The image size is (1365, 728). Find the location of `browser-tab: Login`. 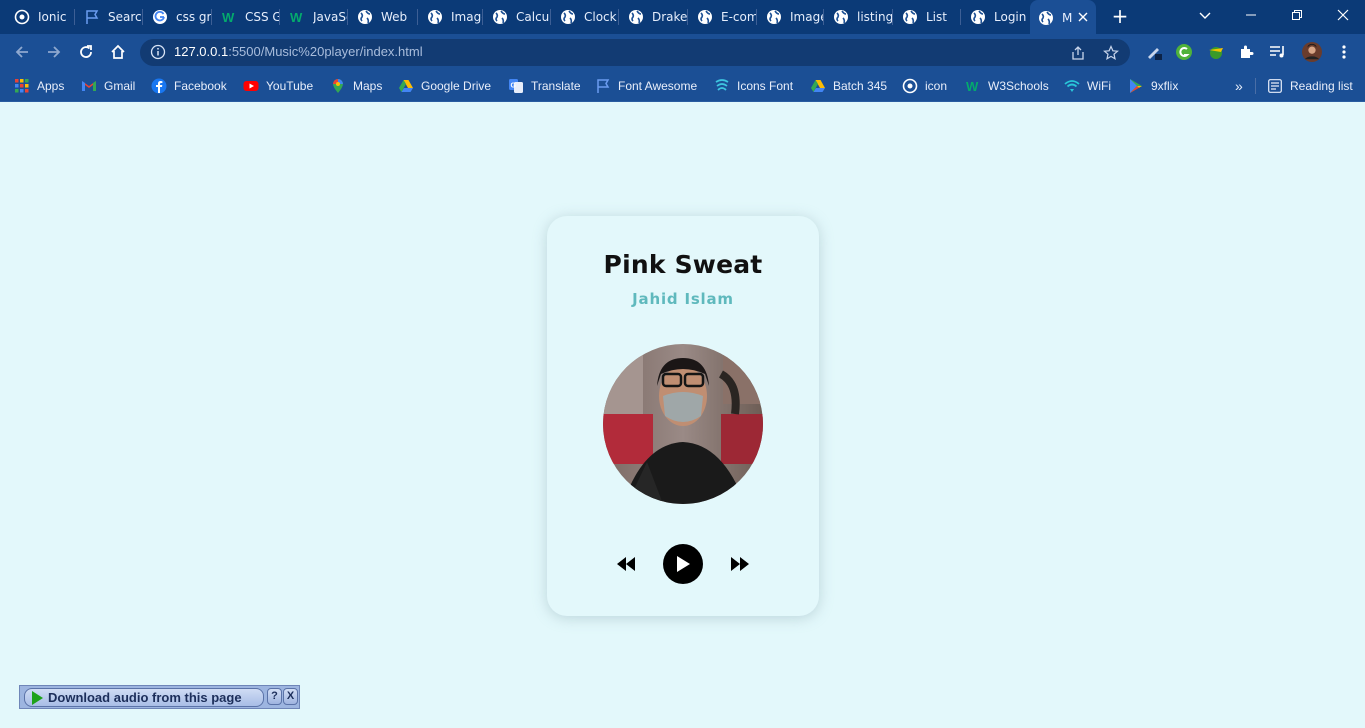

browser-tab: Login is located at coordinates (995, 17).